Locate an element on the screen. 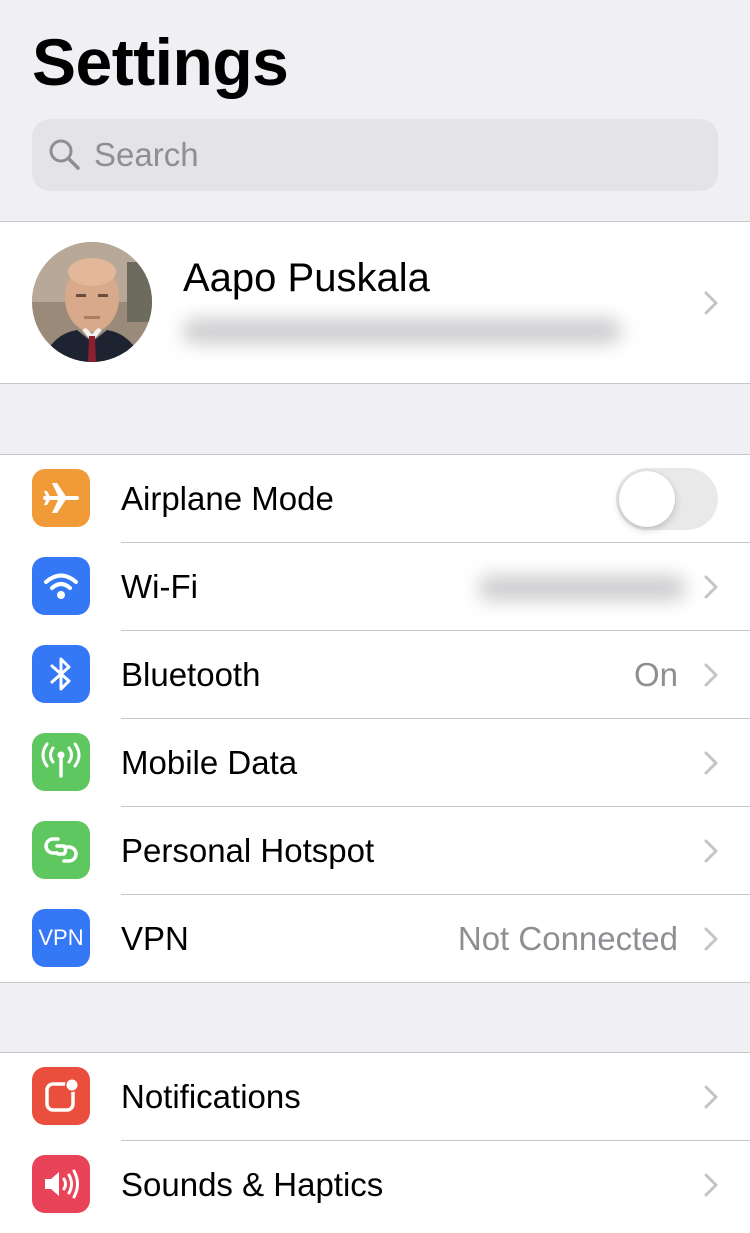 Image resolution: width=750 pixels, height=1233 pixels. vpn-icon-text: VPN is located at coordinates (61, 937).